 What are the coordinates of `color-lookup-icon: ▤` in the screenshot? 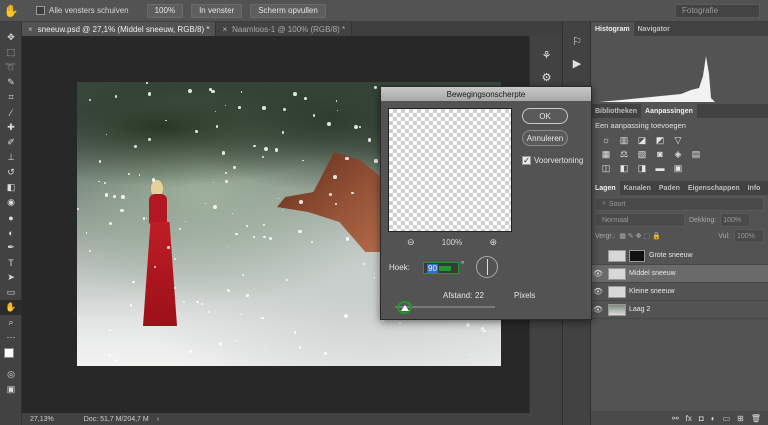 It's located at (696, 154).